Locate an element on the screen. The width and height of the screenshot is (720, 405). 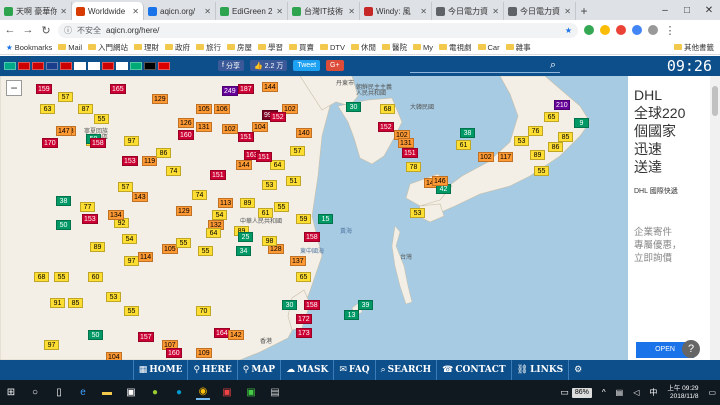
nav-faq: ✉ FAQ is located at coordinates (353, 370).